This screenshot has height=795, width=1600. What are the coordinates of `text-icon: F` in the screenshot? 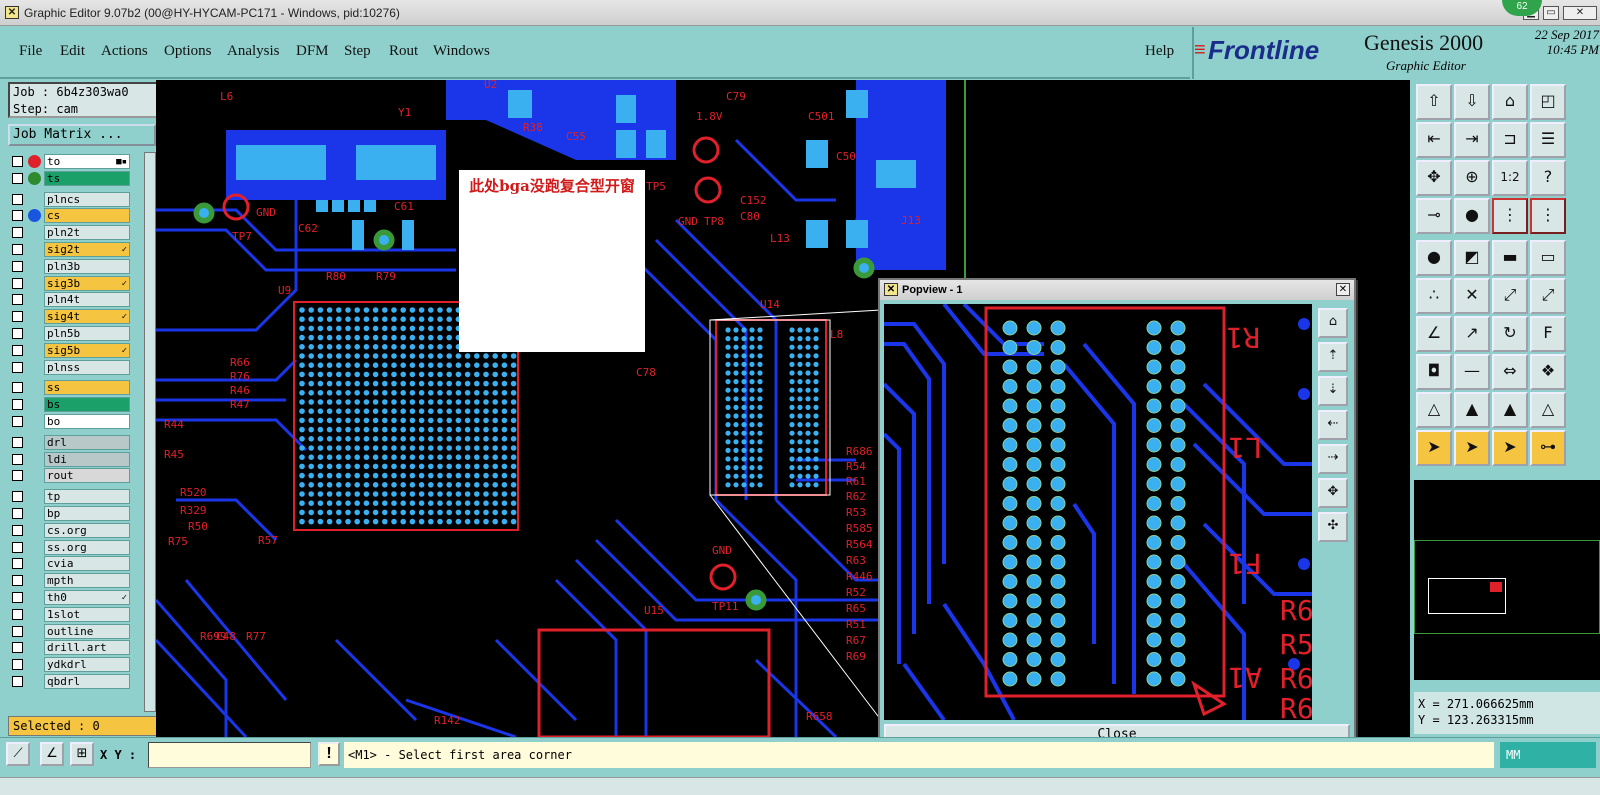 It's located at (1548, 334).